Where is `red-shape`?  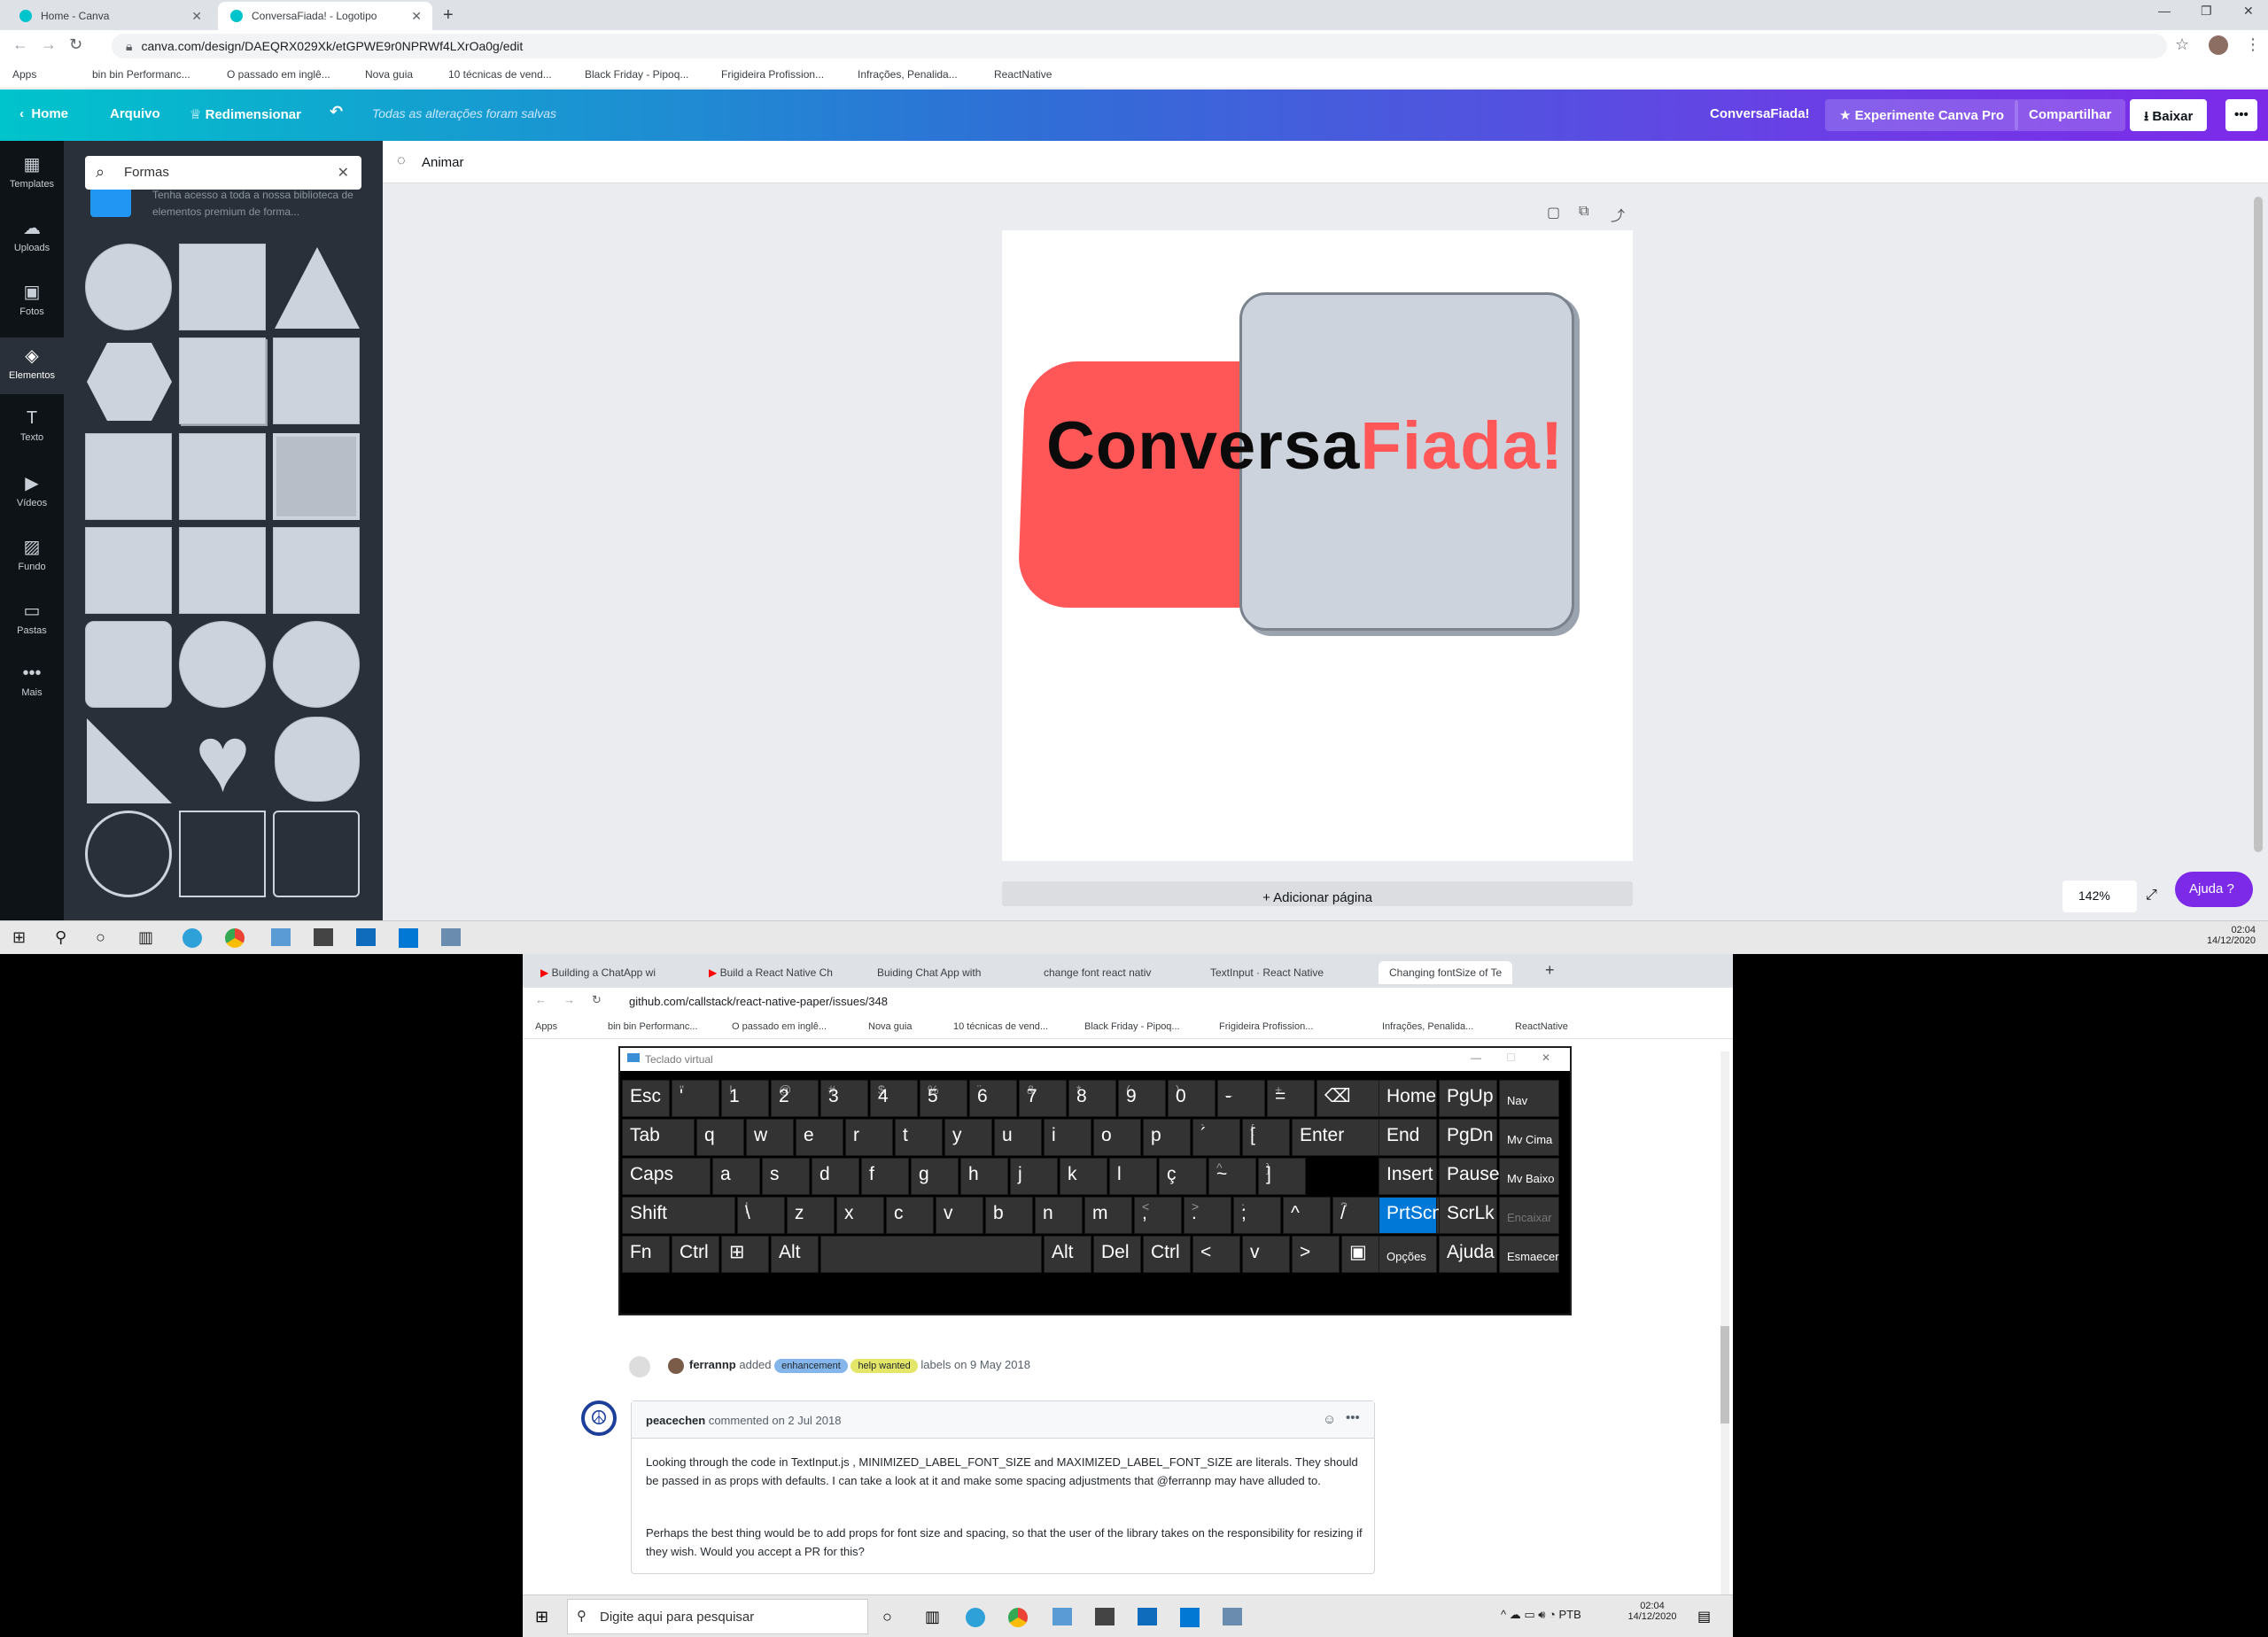
red-shape is located at coordinates (1136, 484).